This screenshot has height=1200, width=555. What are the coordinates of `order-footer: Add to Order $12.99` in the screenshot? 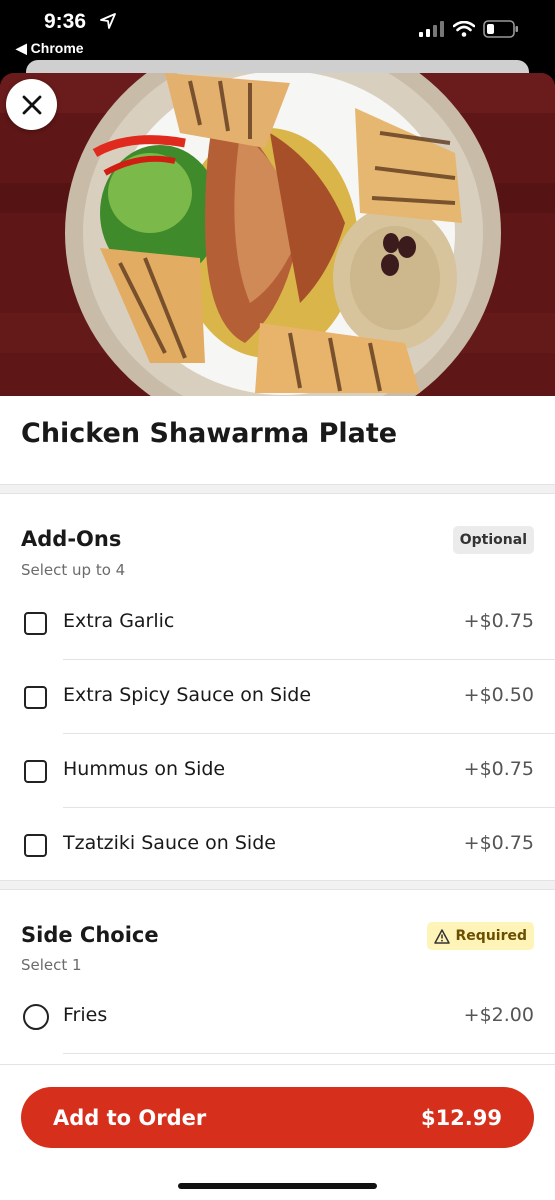 It's located at (277, 1132).